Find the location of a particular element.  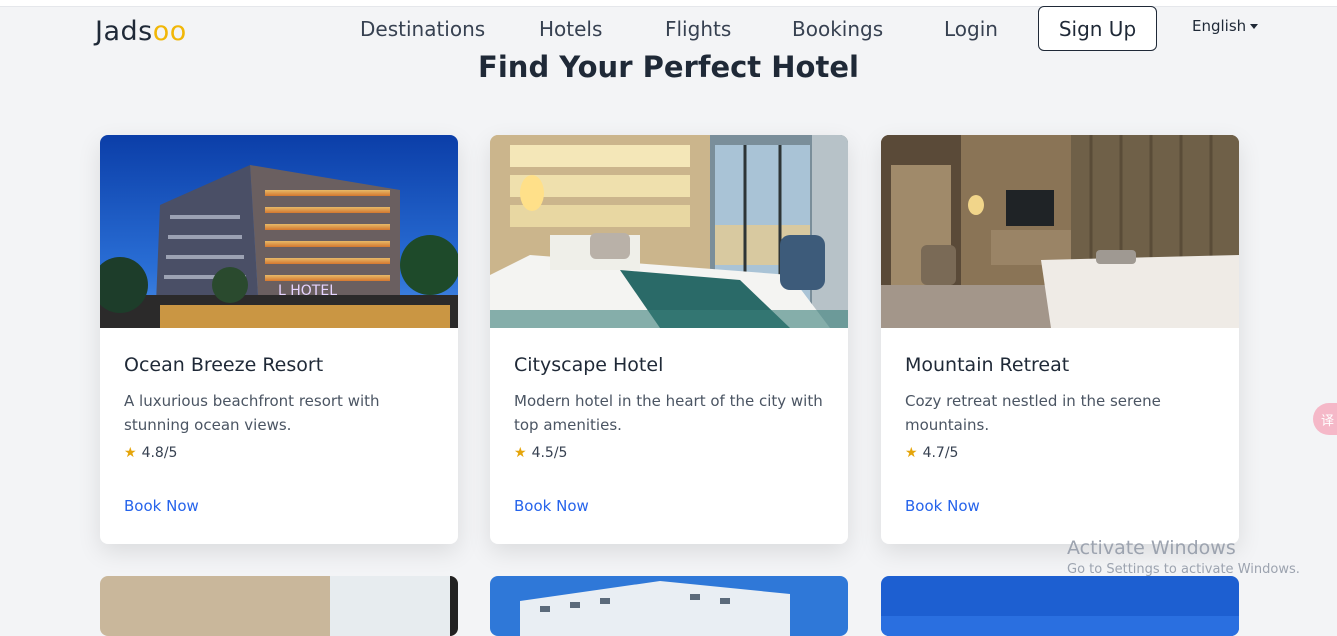

nav-bookings: Bookings is located at coordinates (837, 29).